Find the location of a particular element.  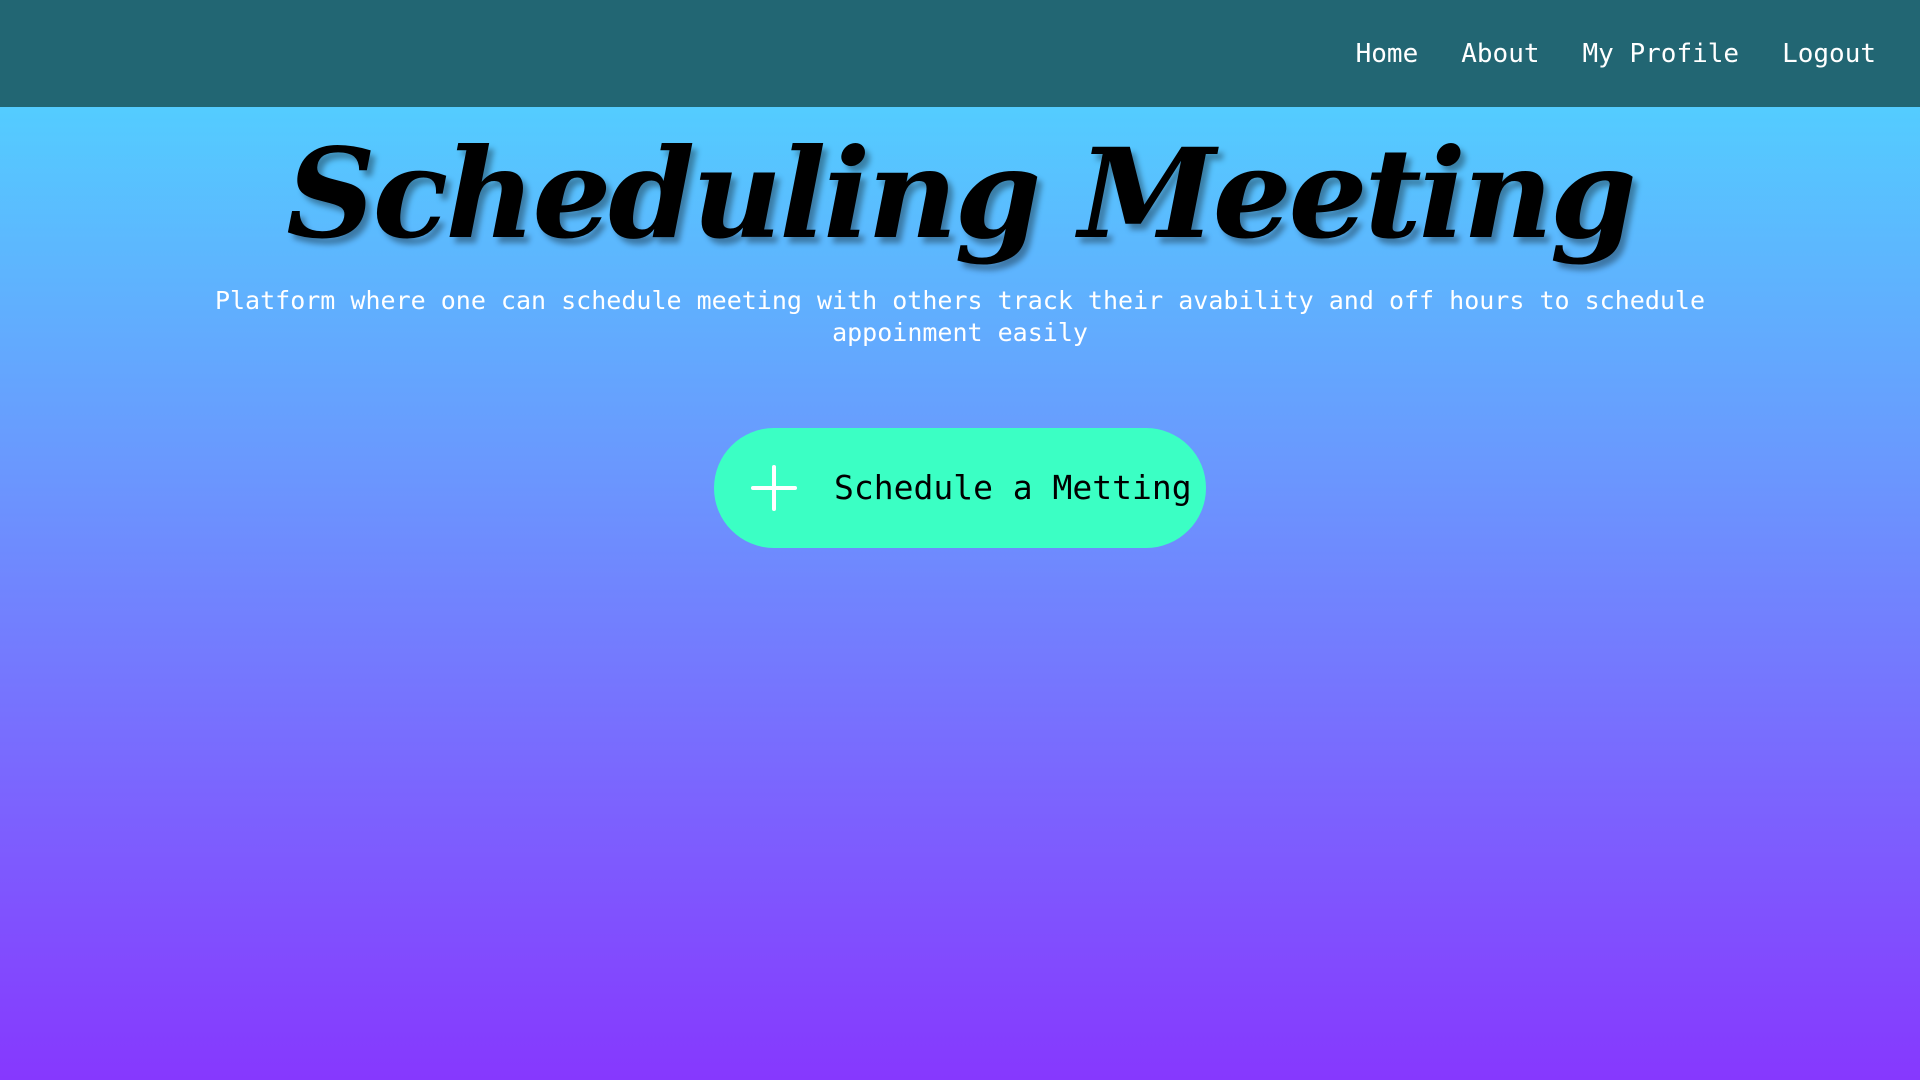

nav-links: Home About My Profile Logout is located at coordinates (1616, 53).